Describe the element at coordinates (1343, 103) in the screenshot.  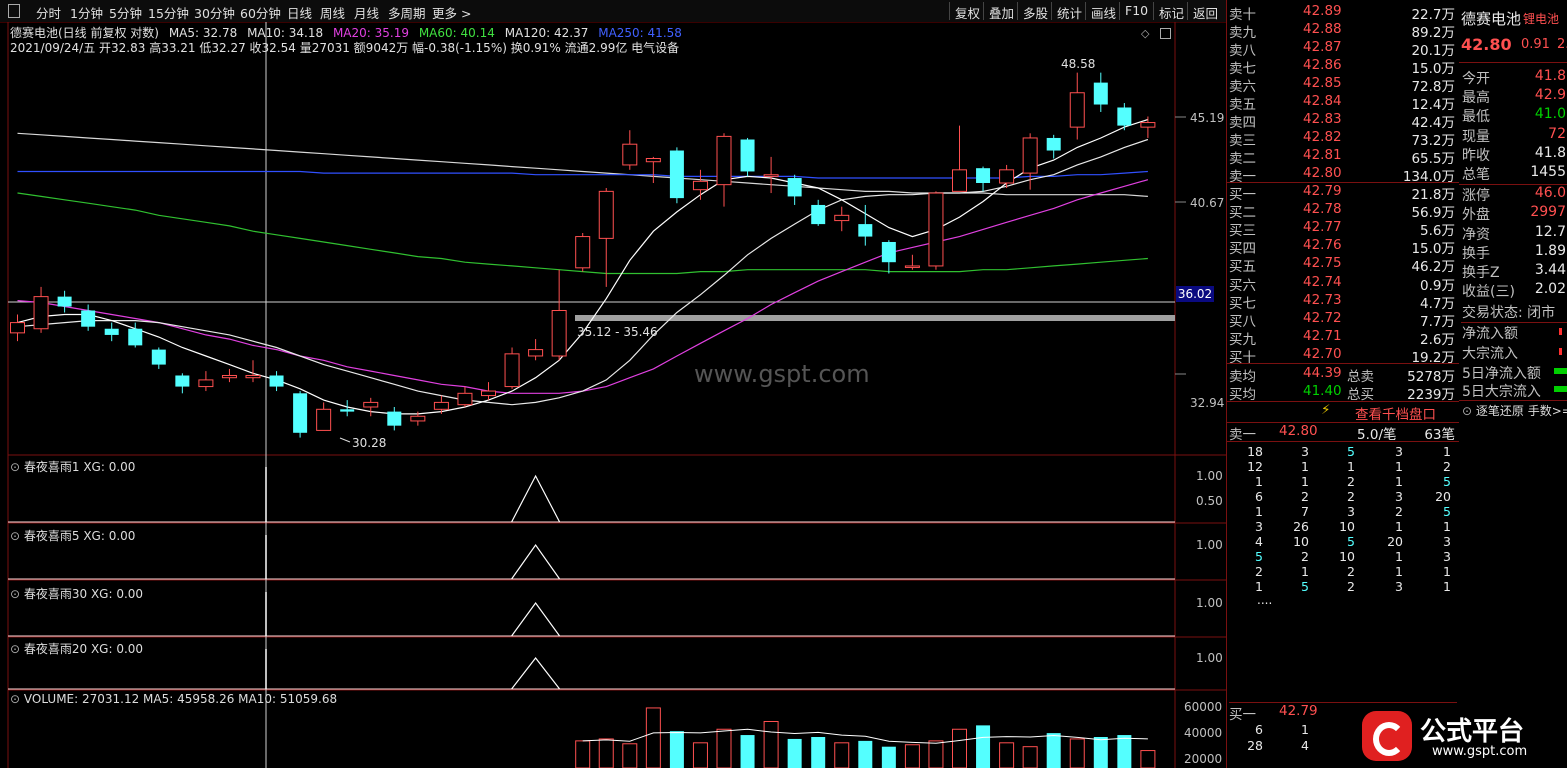
I see `ask-level-row: 卖五 42.84 12.4万` at that location.